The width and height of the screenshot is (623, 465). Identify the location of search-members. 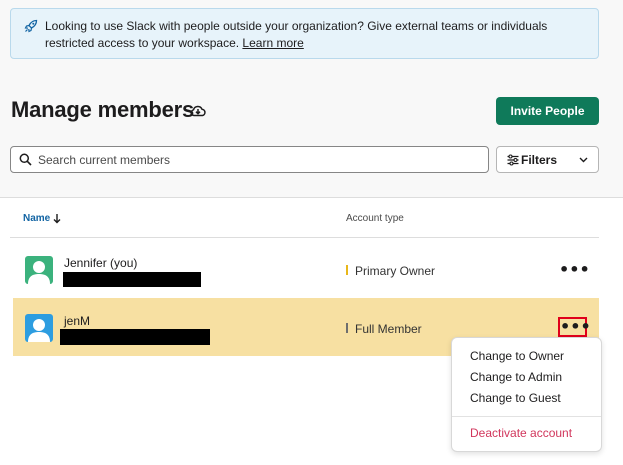
(249, 159).